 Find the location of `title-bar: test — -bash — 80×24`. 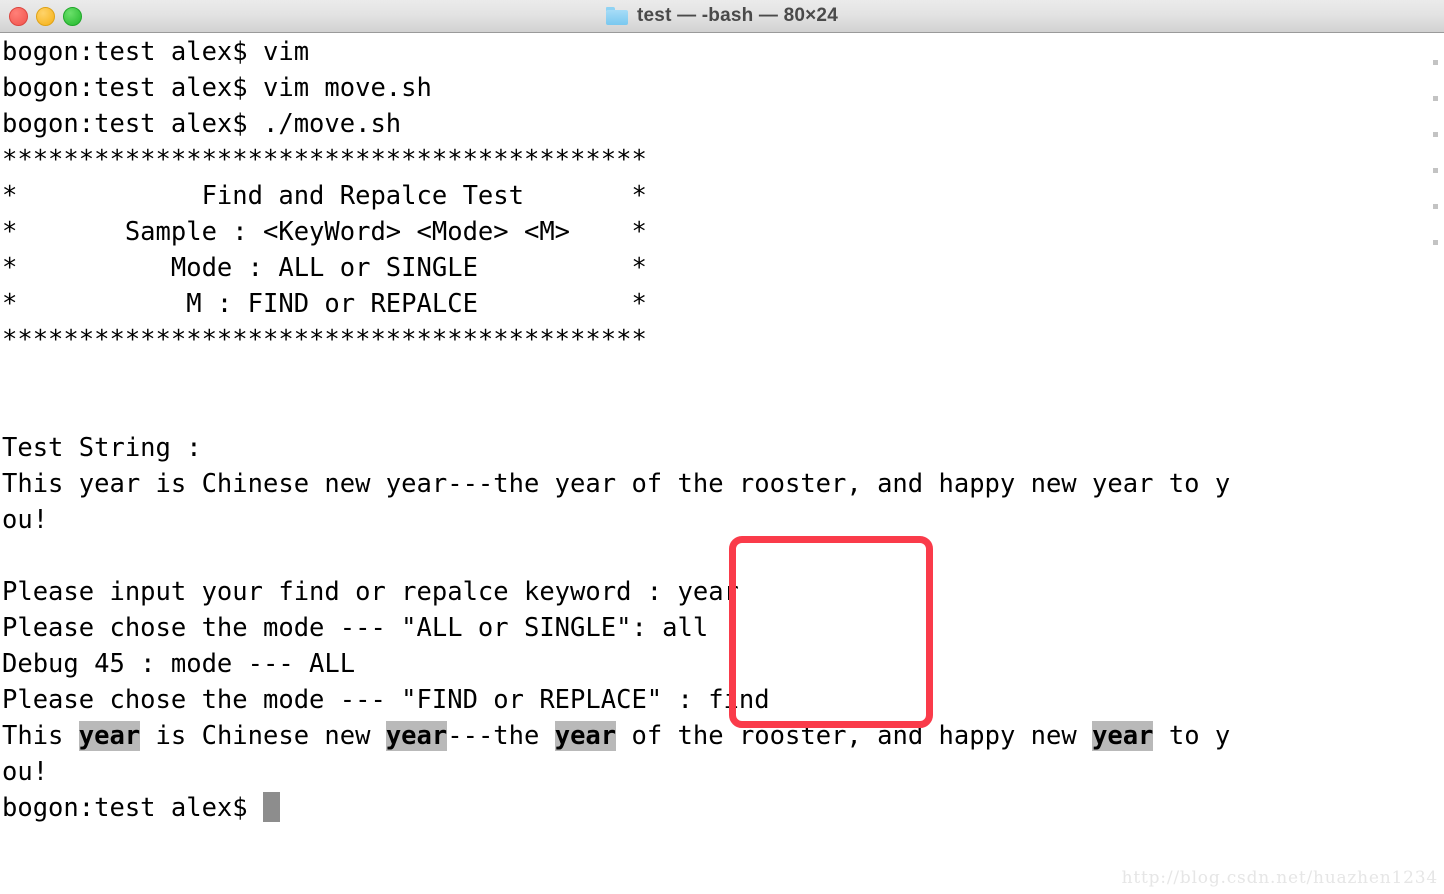

title-bar: test — -bash — 80×24 is located at coordinates (722, 16).